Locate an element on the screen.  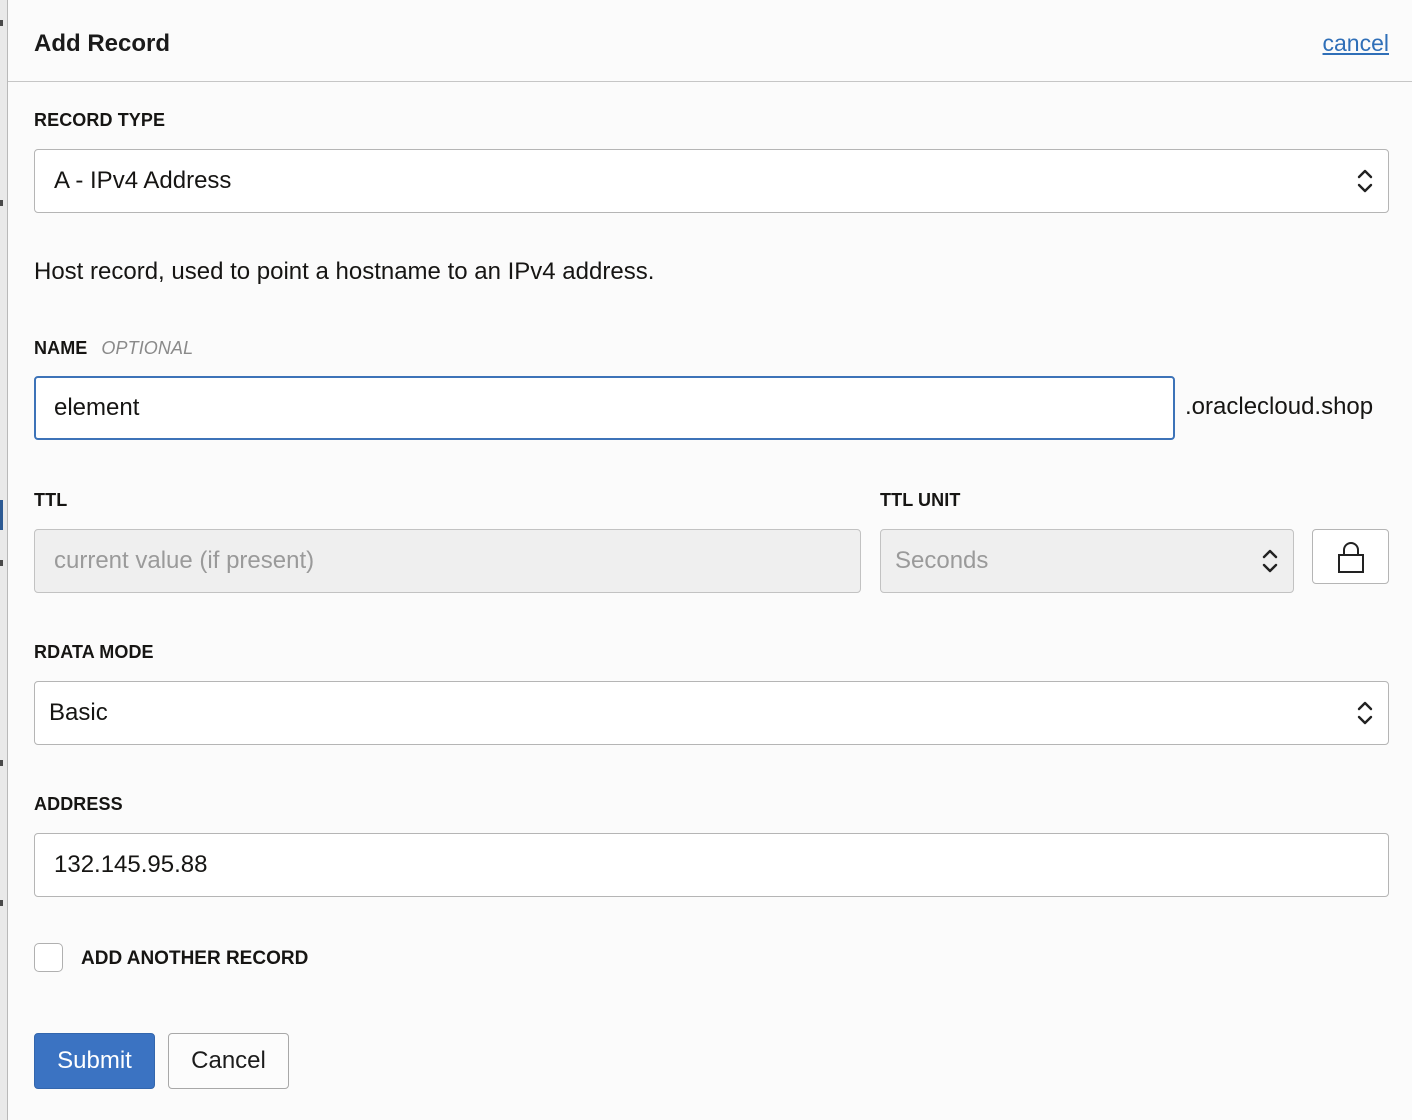
ttl-input: current value (if present) is located at coordinates (447, 561).